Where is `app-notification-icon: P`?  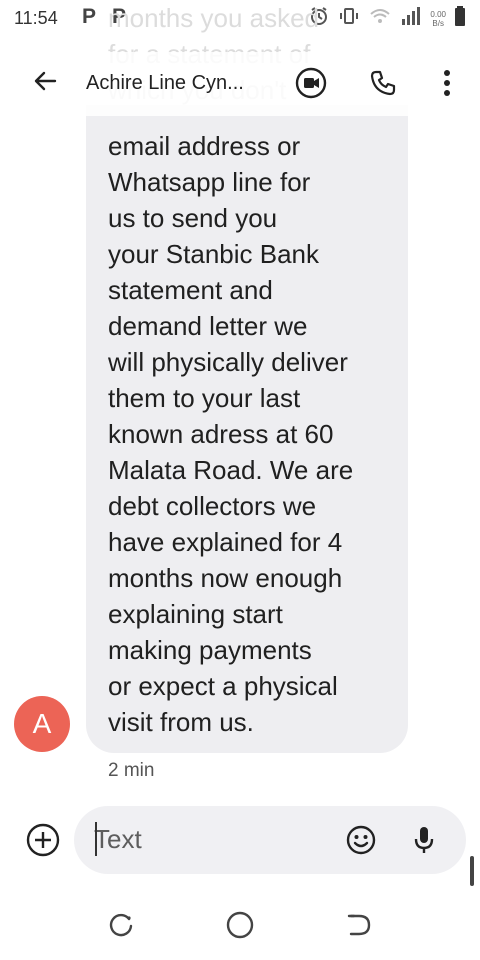
app-notification-icon: P is located at coordinates (89, 16).